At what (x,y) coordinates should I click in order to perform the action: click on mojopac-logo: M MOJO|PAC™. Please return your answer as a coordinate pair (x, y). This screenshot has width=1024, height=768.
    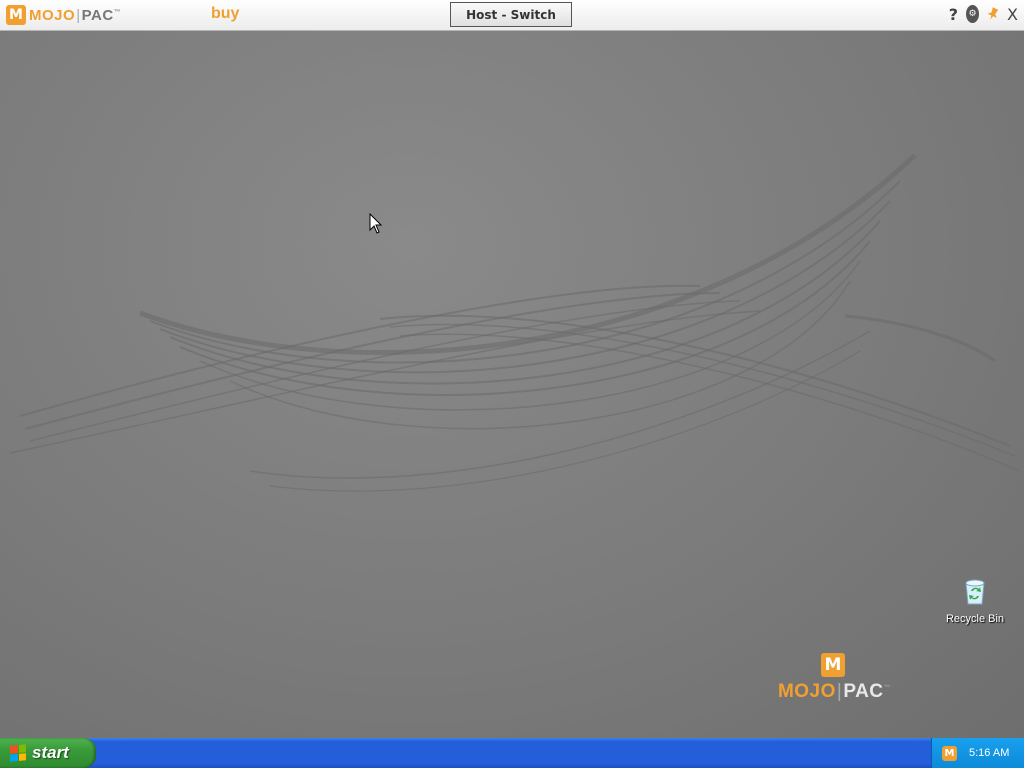
    Looking at the image, I should click on (63, 15).